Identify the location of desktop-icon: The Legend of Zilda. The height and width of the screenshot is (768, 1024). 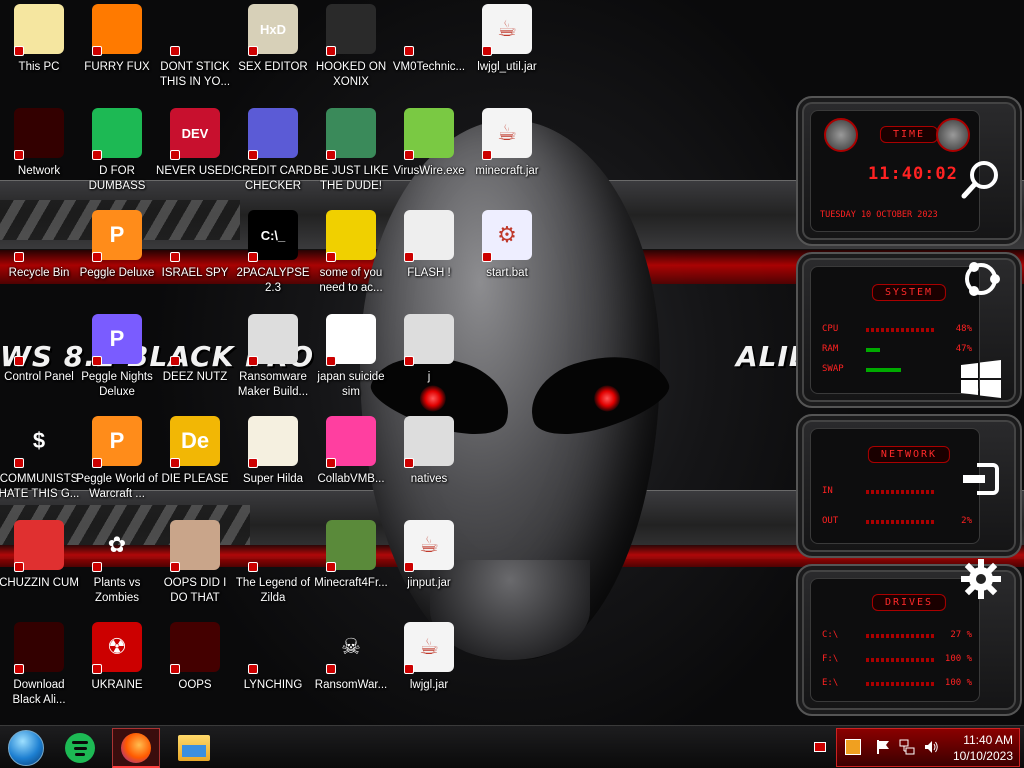
(273, 568).